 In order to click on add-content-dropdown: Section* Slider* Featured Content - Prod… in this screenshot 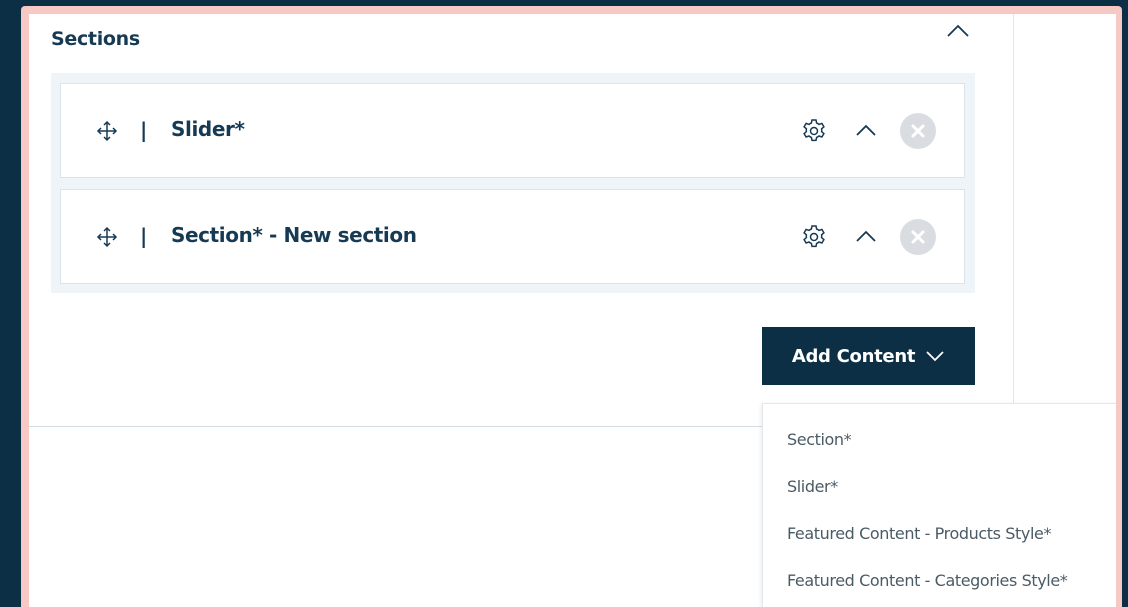, I will do `click(939, 505)`.